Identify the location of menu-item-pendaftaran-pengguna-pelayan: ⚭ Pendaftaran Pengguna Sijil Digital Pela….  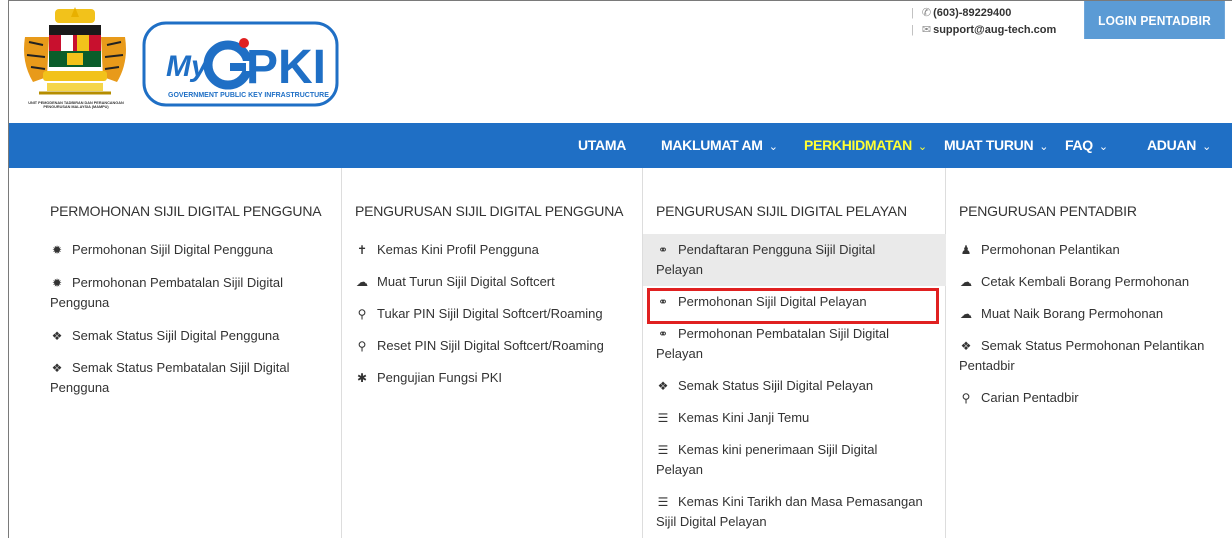
(765, 260).